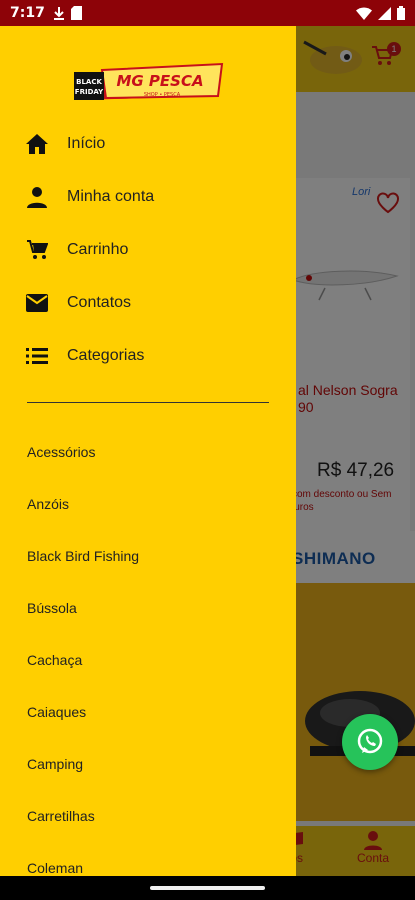 The height and width of the screenshot is (900, 415). What do you see at coordinates (148, 250) in the screenshot?
I see `menu-item-carrinho: Carrinho` at bounding box center [148, 250].